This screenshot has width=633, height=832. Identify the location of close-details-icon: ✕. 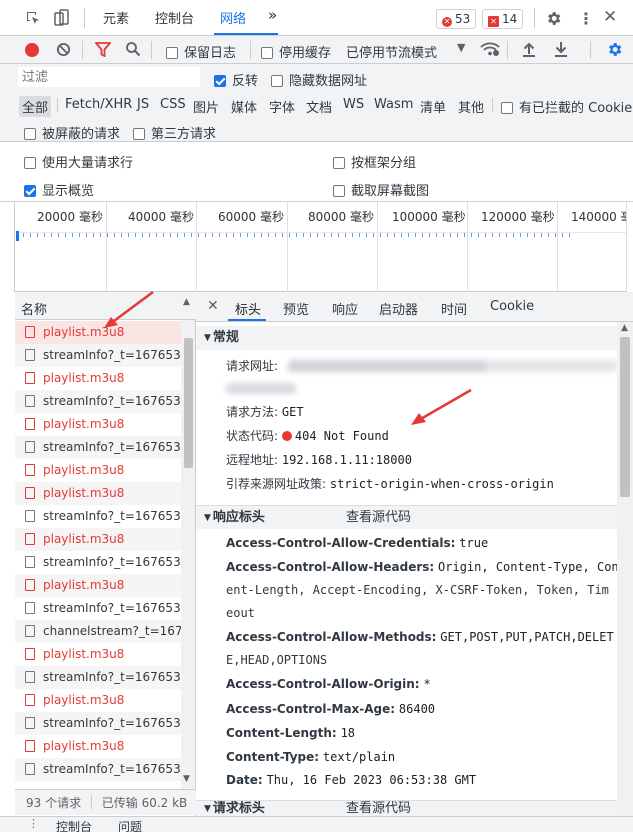
(213, 306).